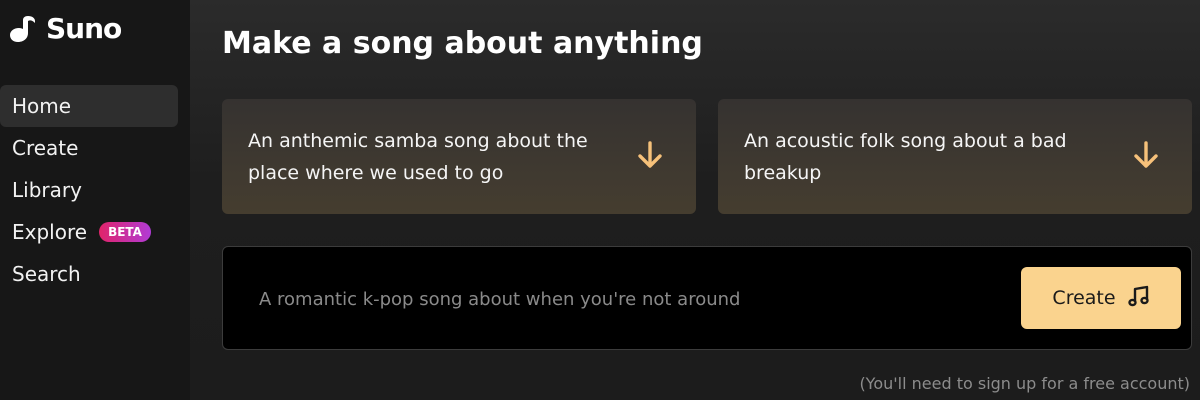  I want to click on sidebar-item-home: Home, so click(89, 106).